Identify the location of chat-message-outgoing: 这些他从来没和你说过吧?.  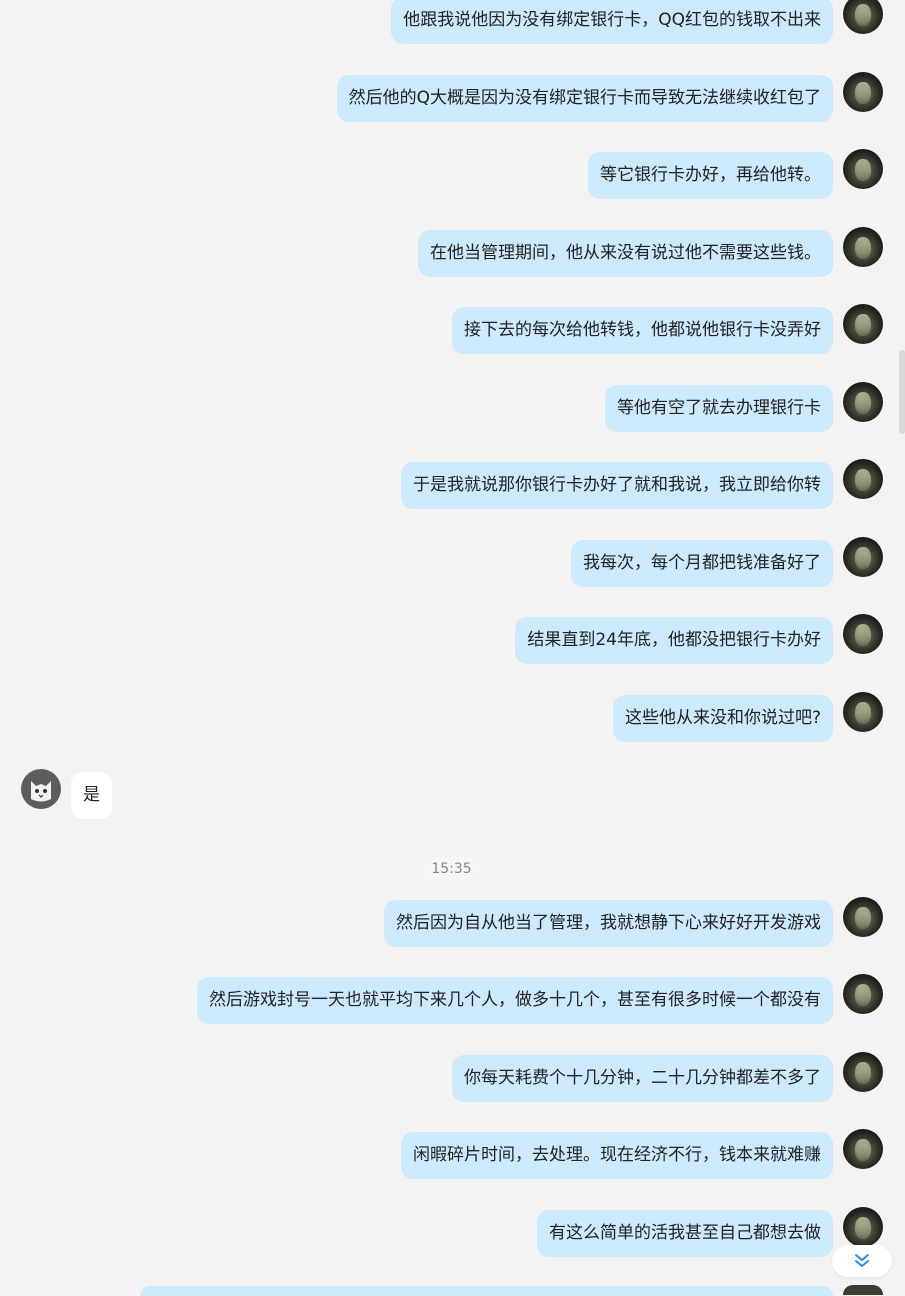
(452, 717).